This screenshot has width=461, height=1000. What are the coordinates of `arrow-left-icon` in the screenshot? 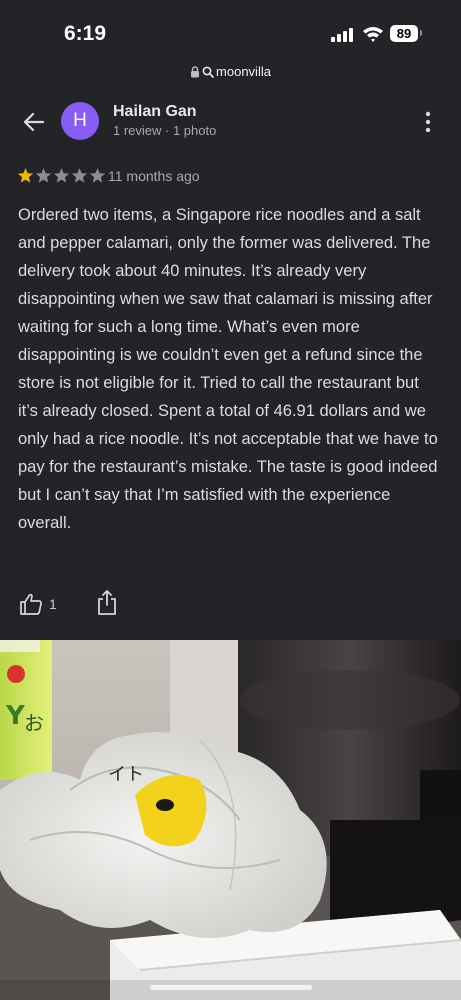 It's located at (34, 122).